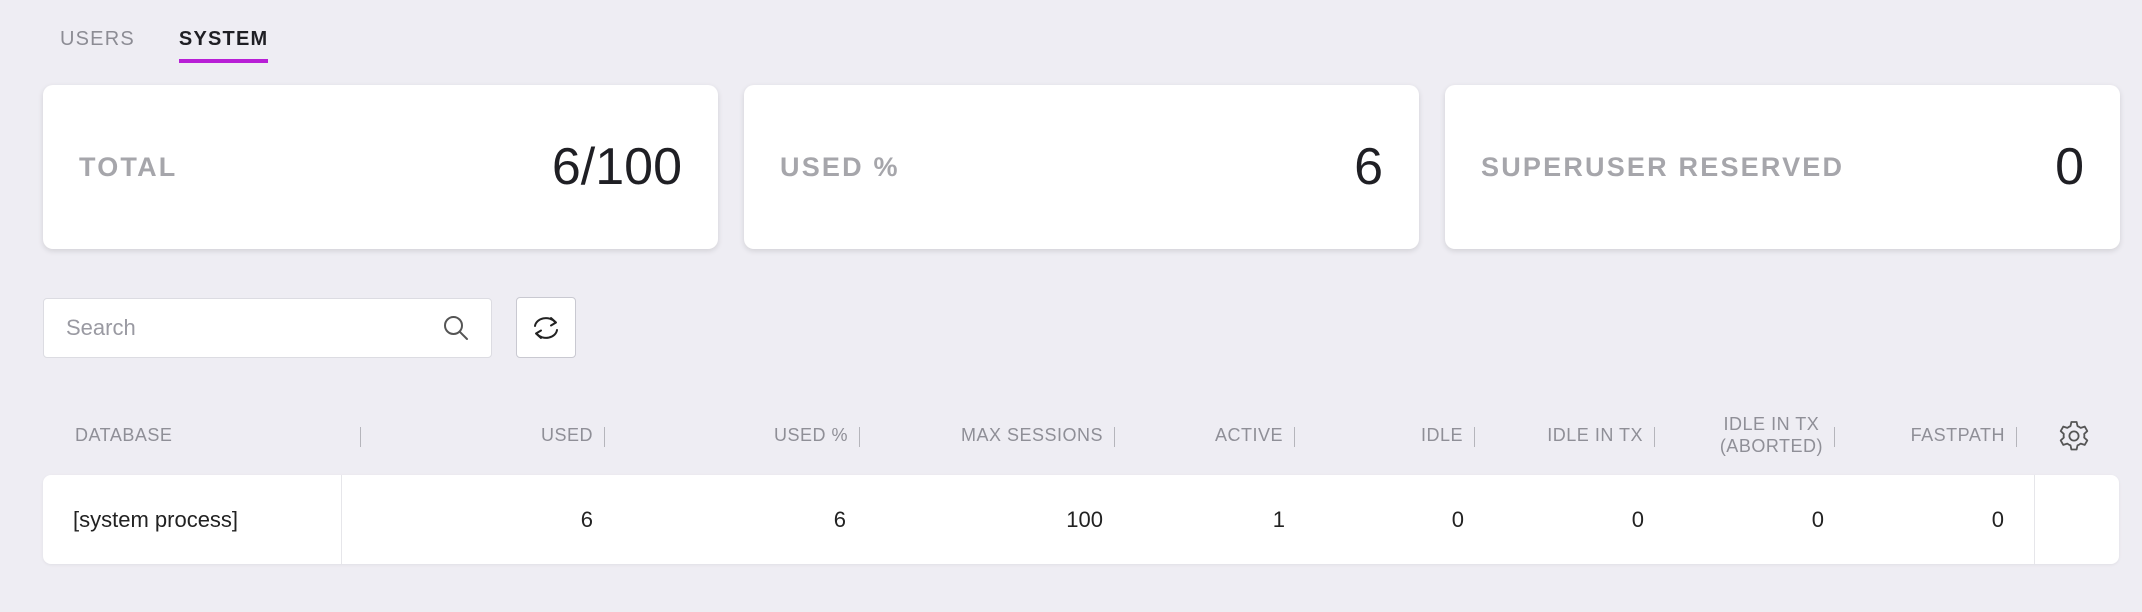 This screenshot has height=612, width=2142. Describe the element at coordinates (456, 328) in the screenshot. I see `search-icon` at that location.